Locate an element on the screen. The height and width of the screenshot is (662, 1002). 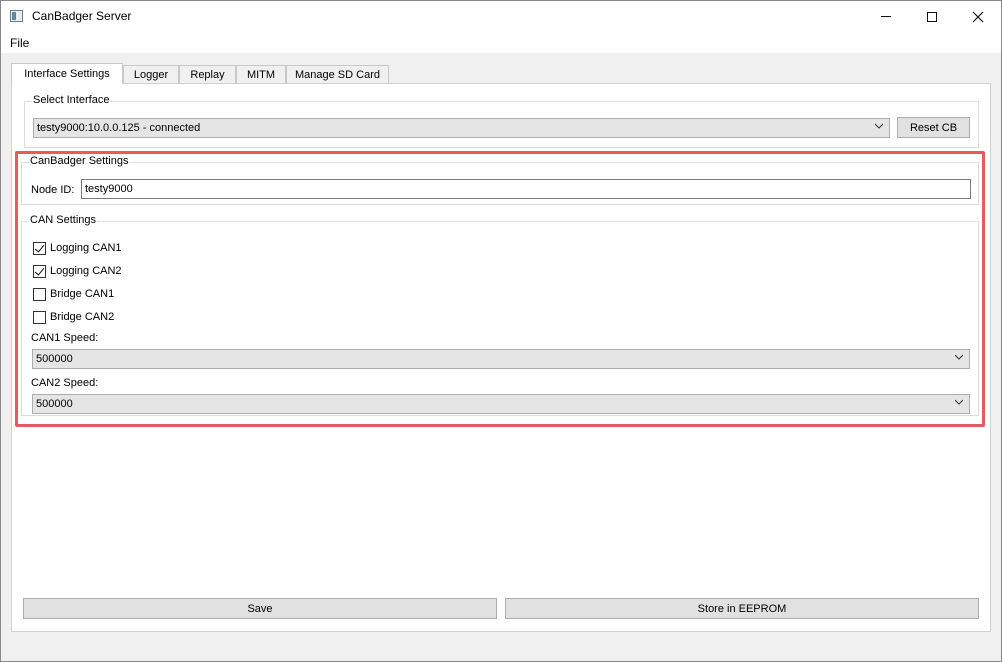
can2-speed-value: 500000 is located at coordinates (54, 404).